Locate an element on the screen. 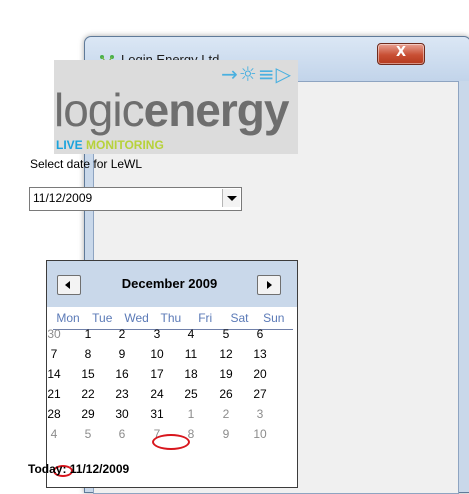 The width and height of the screenshot is (469, 494). calendar-day: 18 is located at coordinates (191, 374).